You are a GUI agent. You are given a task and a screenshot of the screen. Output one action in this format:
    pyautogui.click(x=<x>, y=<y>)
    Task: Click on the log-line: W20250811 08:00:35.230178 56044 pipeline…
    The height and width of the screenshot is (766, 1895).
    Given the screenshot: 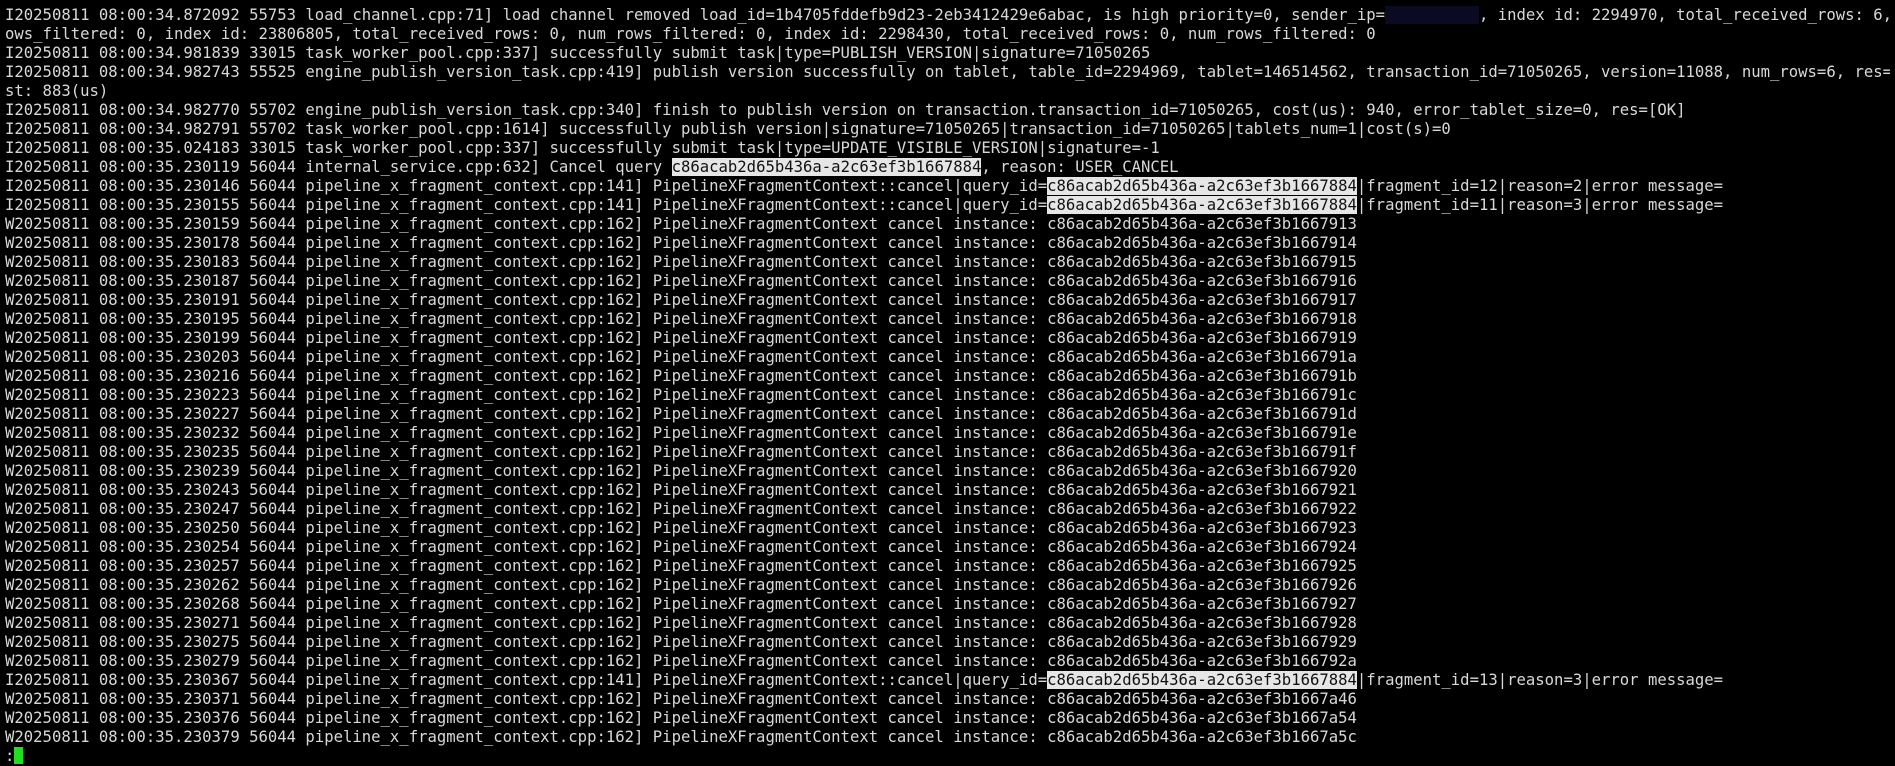 What is the action you would take?
    pyautogui.click(x=947, y=243)
    